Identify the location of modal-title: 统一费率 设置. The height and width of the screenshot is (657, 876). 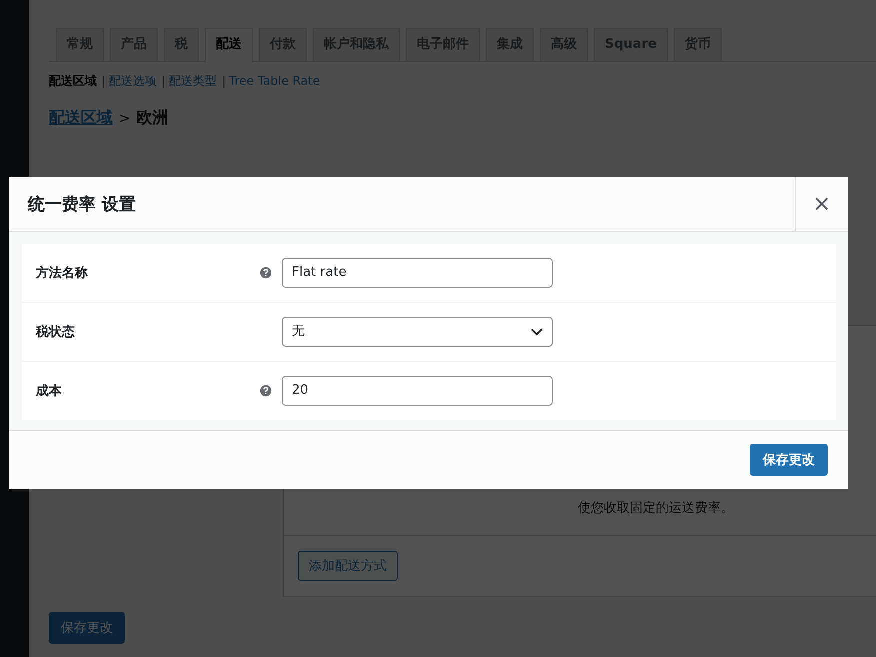
(81, 205).